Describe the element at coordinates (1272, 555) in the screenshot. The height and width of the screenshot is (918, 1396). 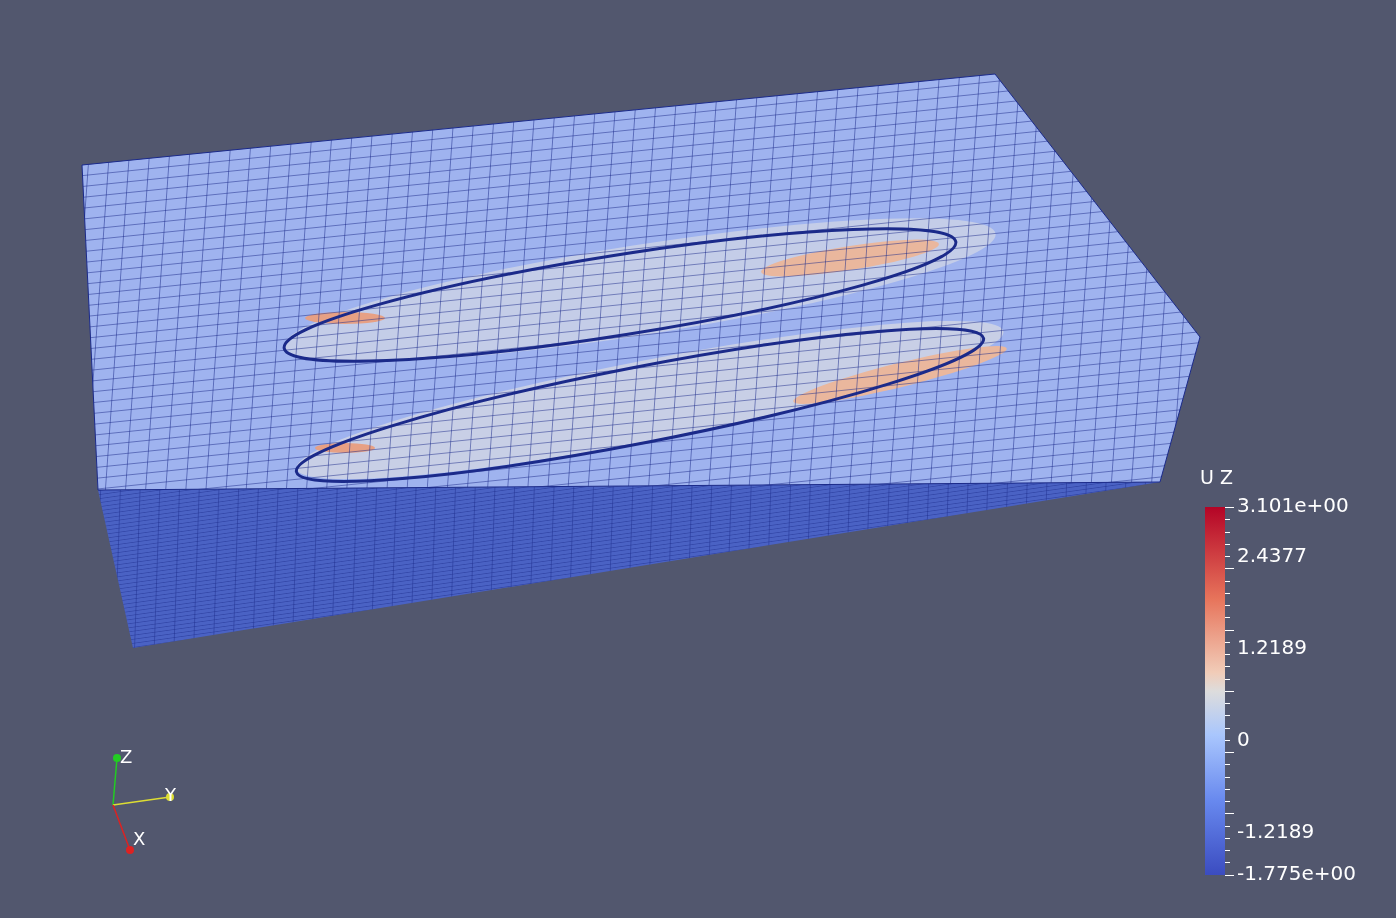
I see `legend-value: 2.4377` at that location.